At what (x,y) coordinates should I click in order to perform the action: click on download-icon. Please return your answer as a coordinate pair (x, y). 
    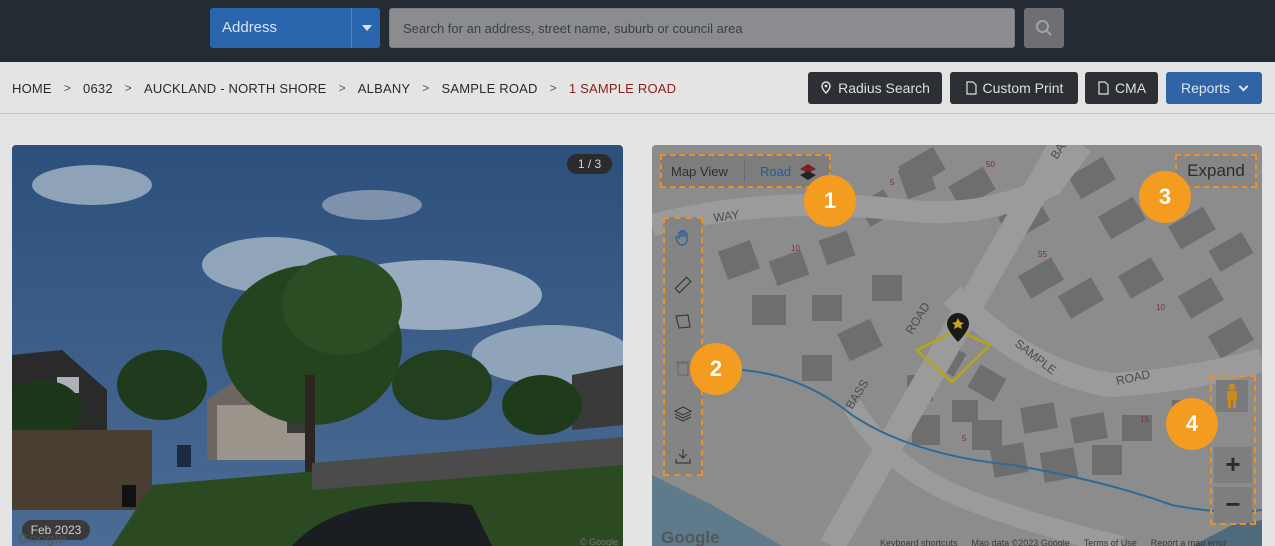
    Looking at the image, I should click on (683, 456).